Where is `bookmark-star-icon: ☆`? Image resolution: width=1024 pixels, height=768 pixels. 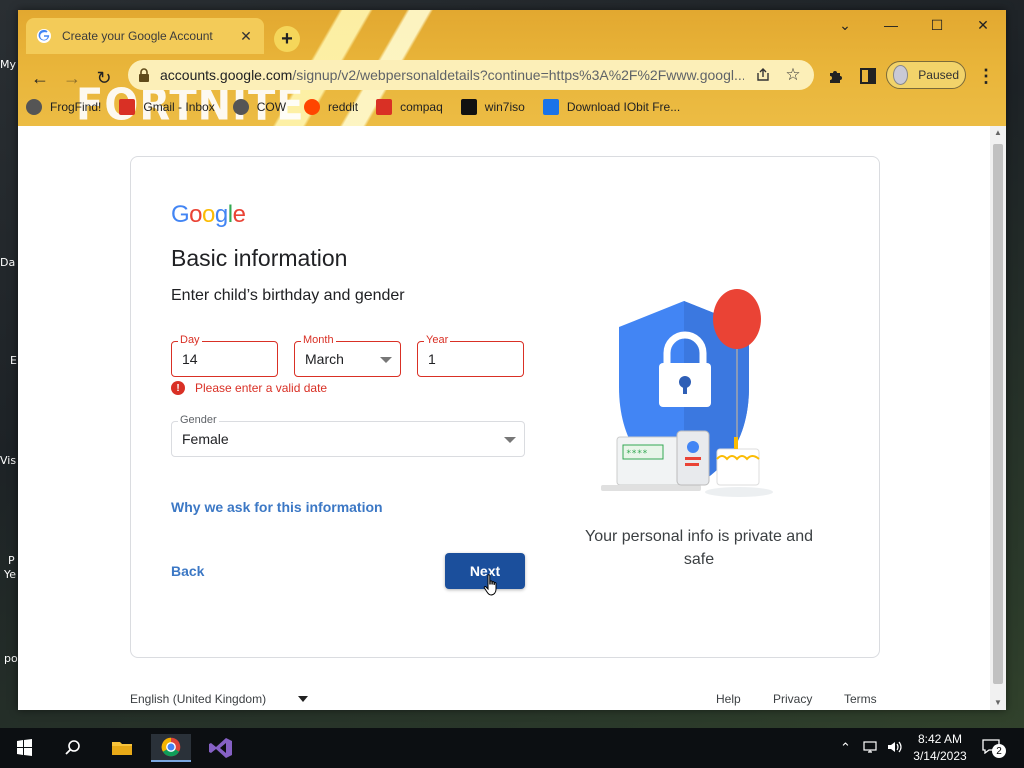
bookmark-star-icon: ☆ is located at coordinates (793, 75).